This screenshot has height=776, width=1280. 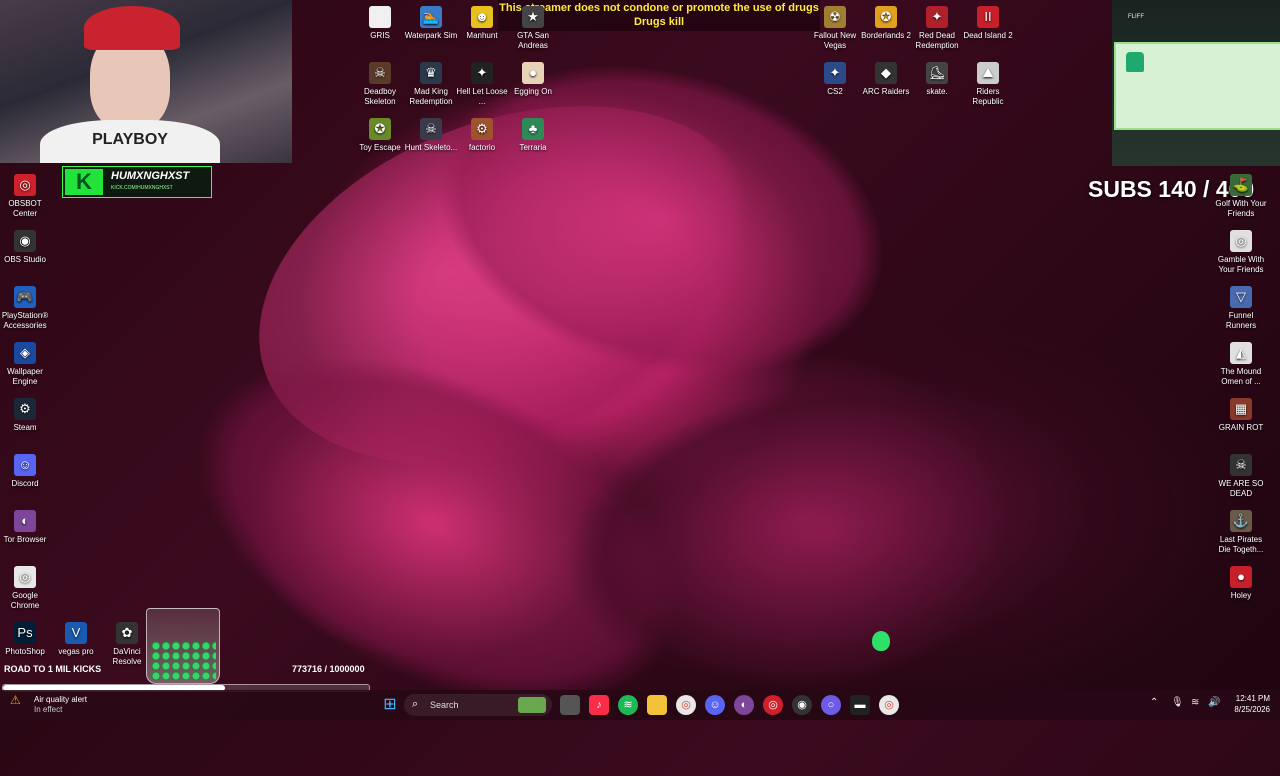 I want to click on desktop-icon-discord: ☺ Discord, so click(x=26, y=471).